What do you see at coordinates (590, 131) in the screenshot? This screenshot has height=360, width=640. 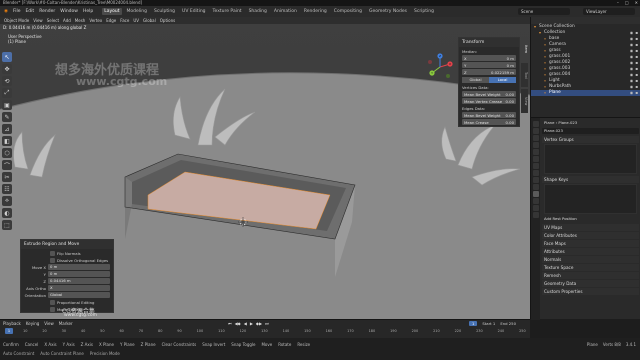 I see `mesh-datablock-field: Plane.023` at bounding box center [590, 131].